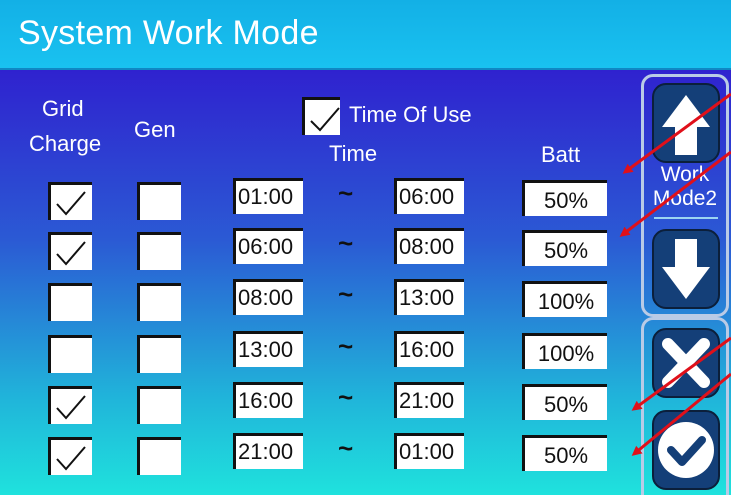 Image resolution: width=731 pixels, height=495 pixels. Describe the element at coordinates (561, 154) in the screenshot. I see `batt-header: Batt` at that location.